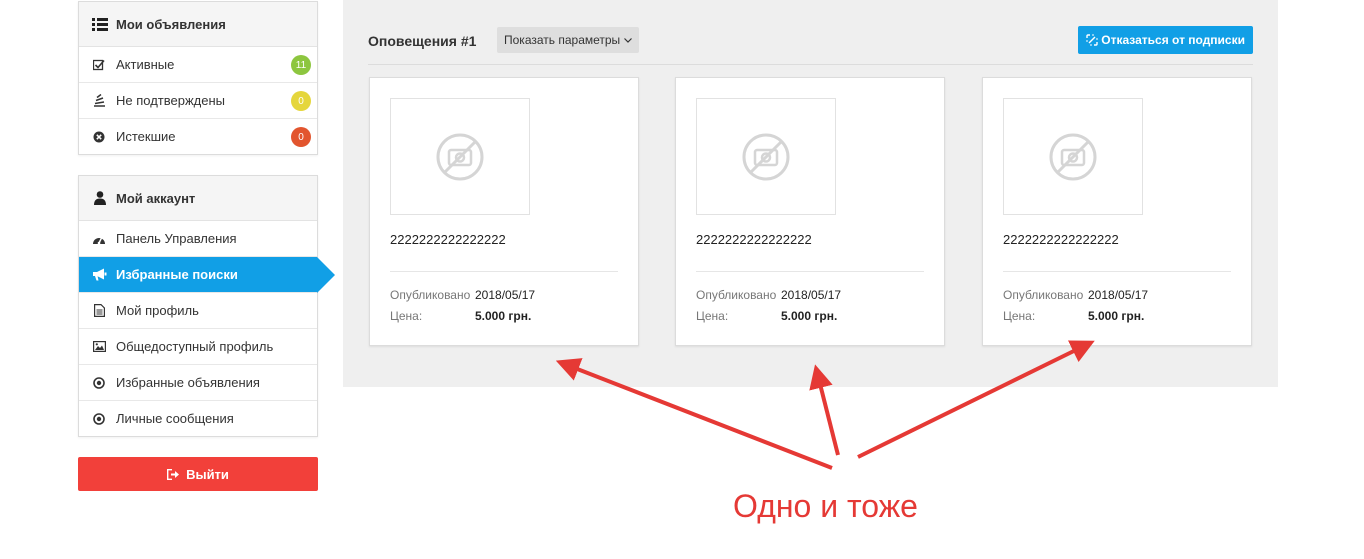  I want to click on arrow-left, so click(694, 414).